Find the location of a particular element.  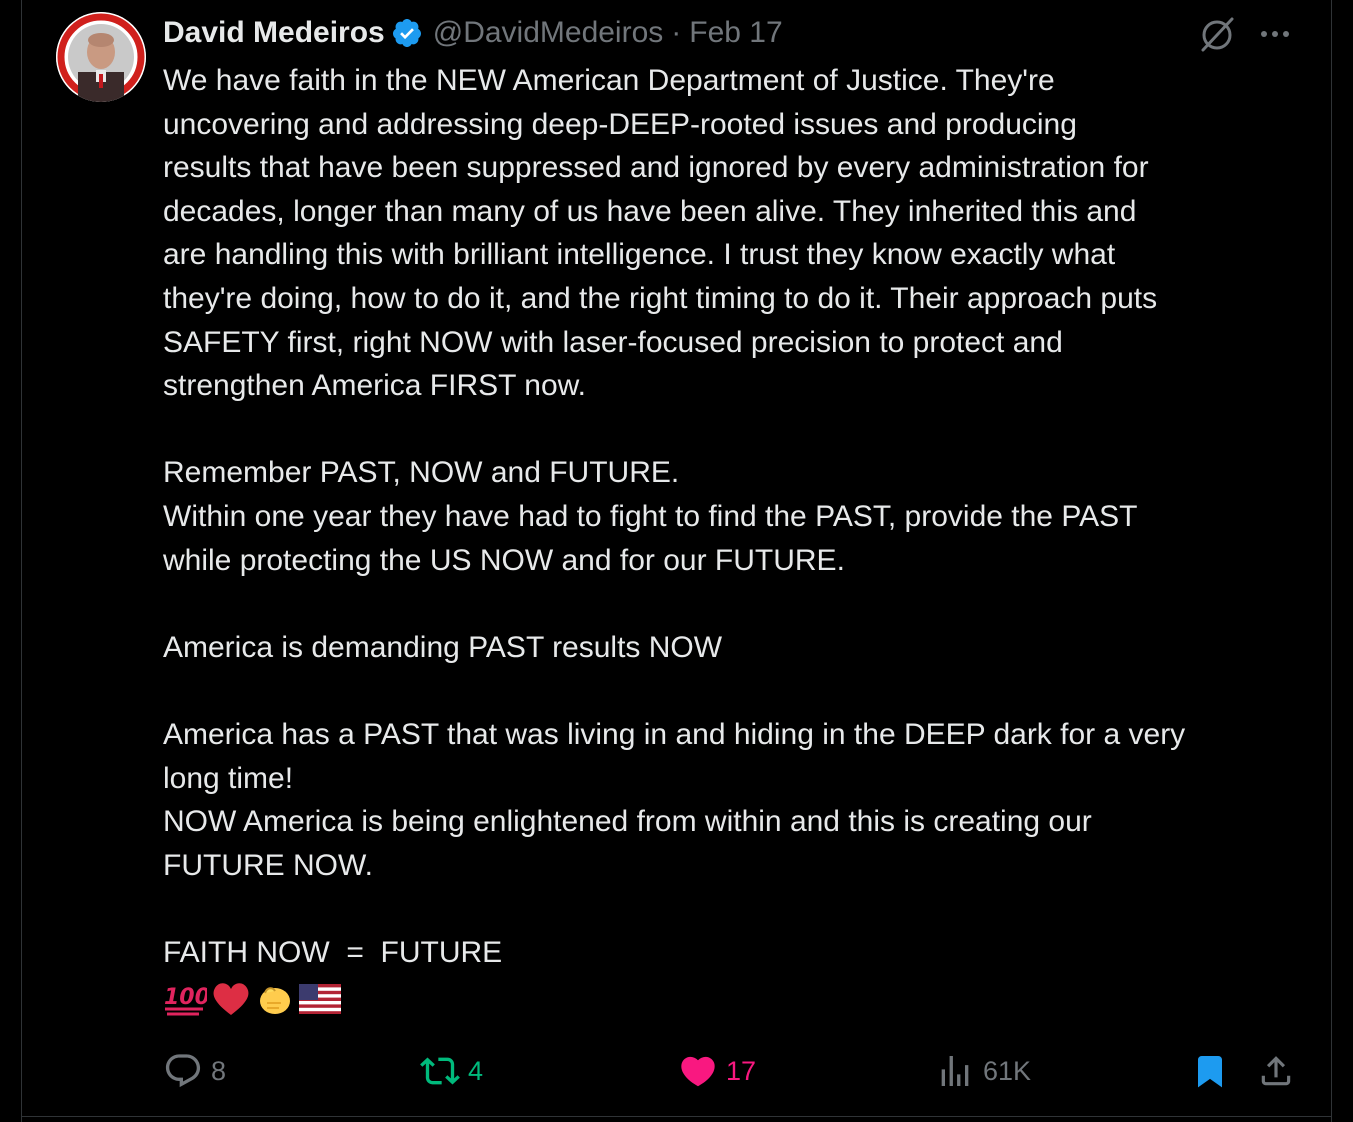

more-icon is located at coordinates (1276, 34).